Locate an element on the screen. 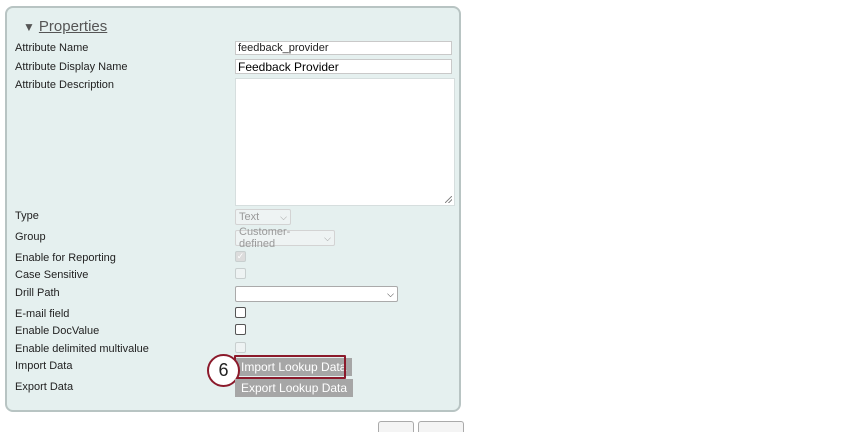 The width and height of the screenshot is (850, 432). export-data-label: Export Data is located at coordinates (44, 387).